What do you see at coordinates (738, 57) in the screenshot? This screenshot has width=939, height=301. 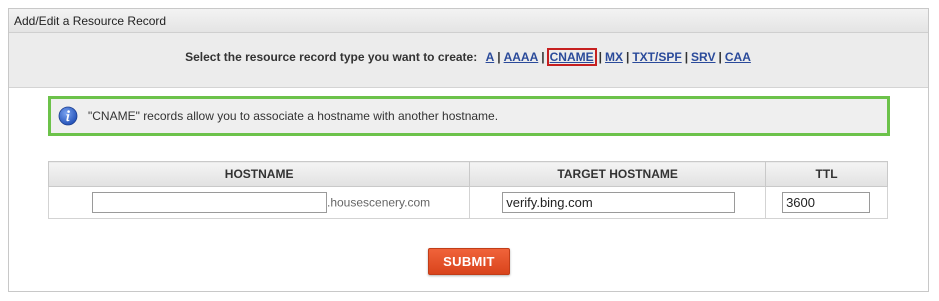 I see `record-type-link-caa: CAA` at bounding box center [738, 57].